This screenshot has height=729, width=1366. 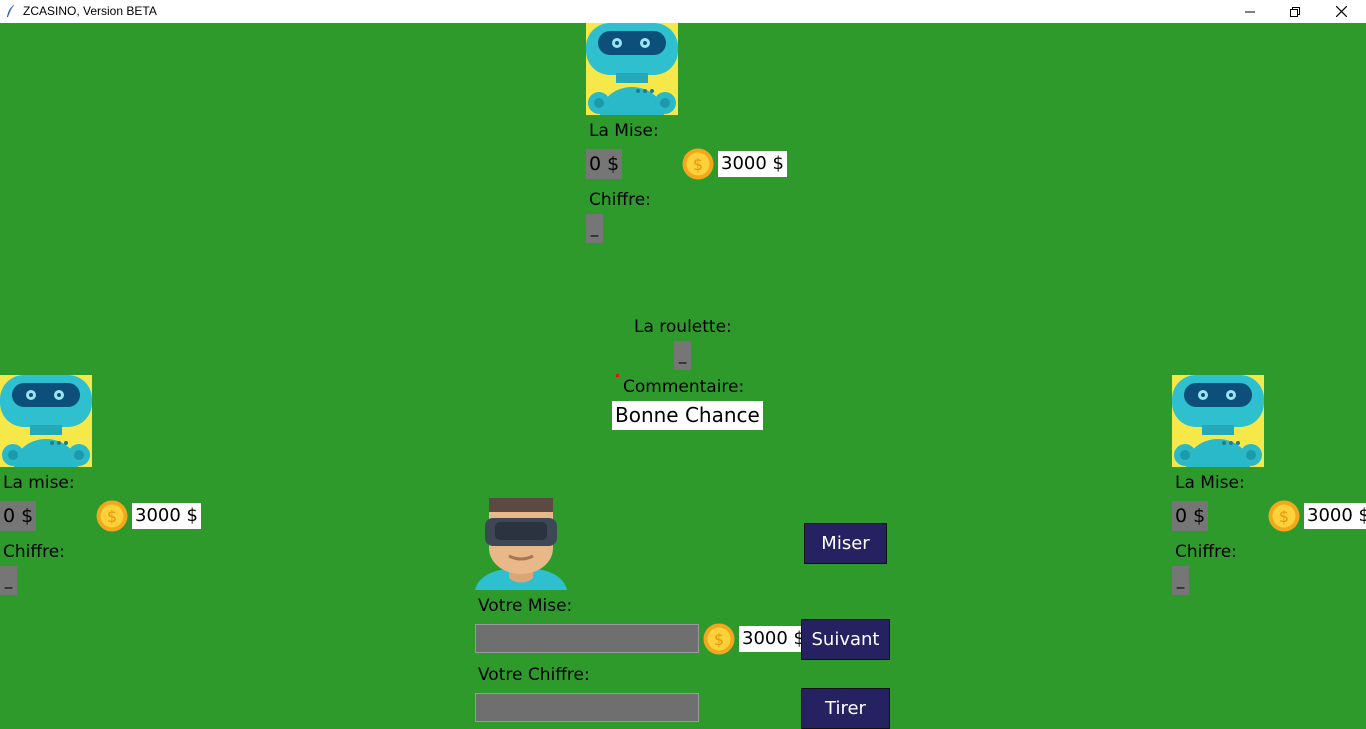 I want to click on player-bet-input, so click(x=587, y=638).